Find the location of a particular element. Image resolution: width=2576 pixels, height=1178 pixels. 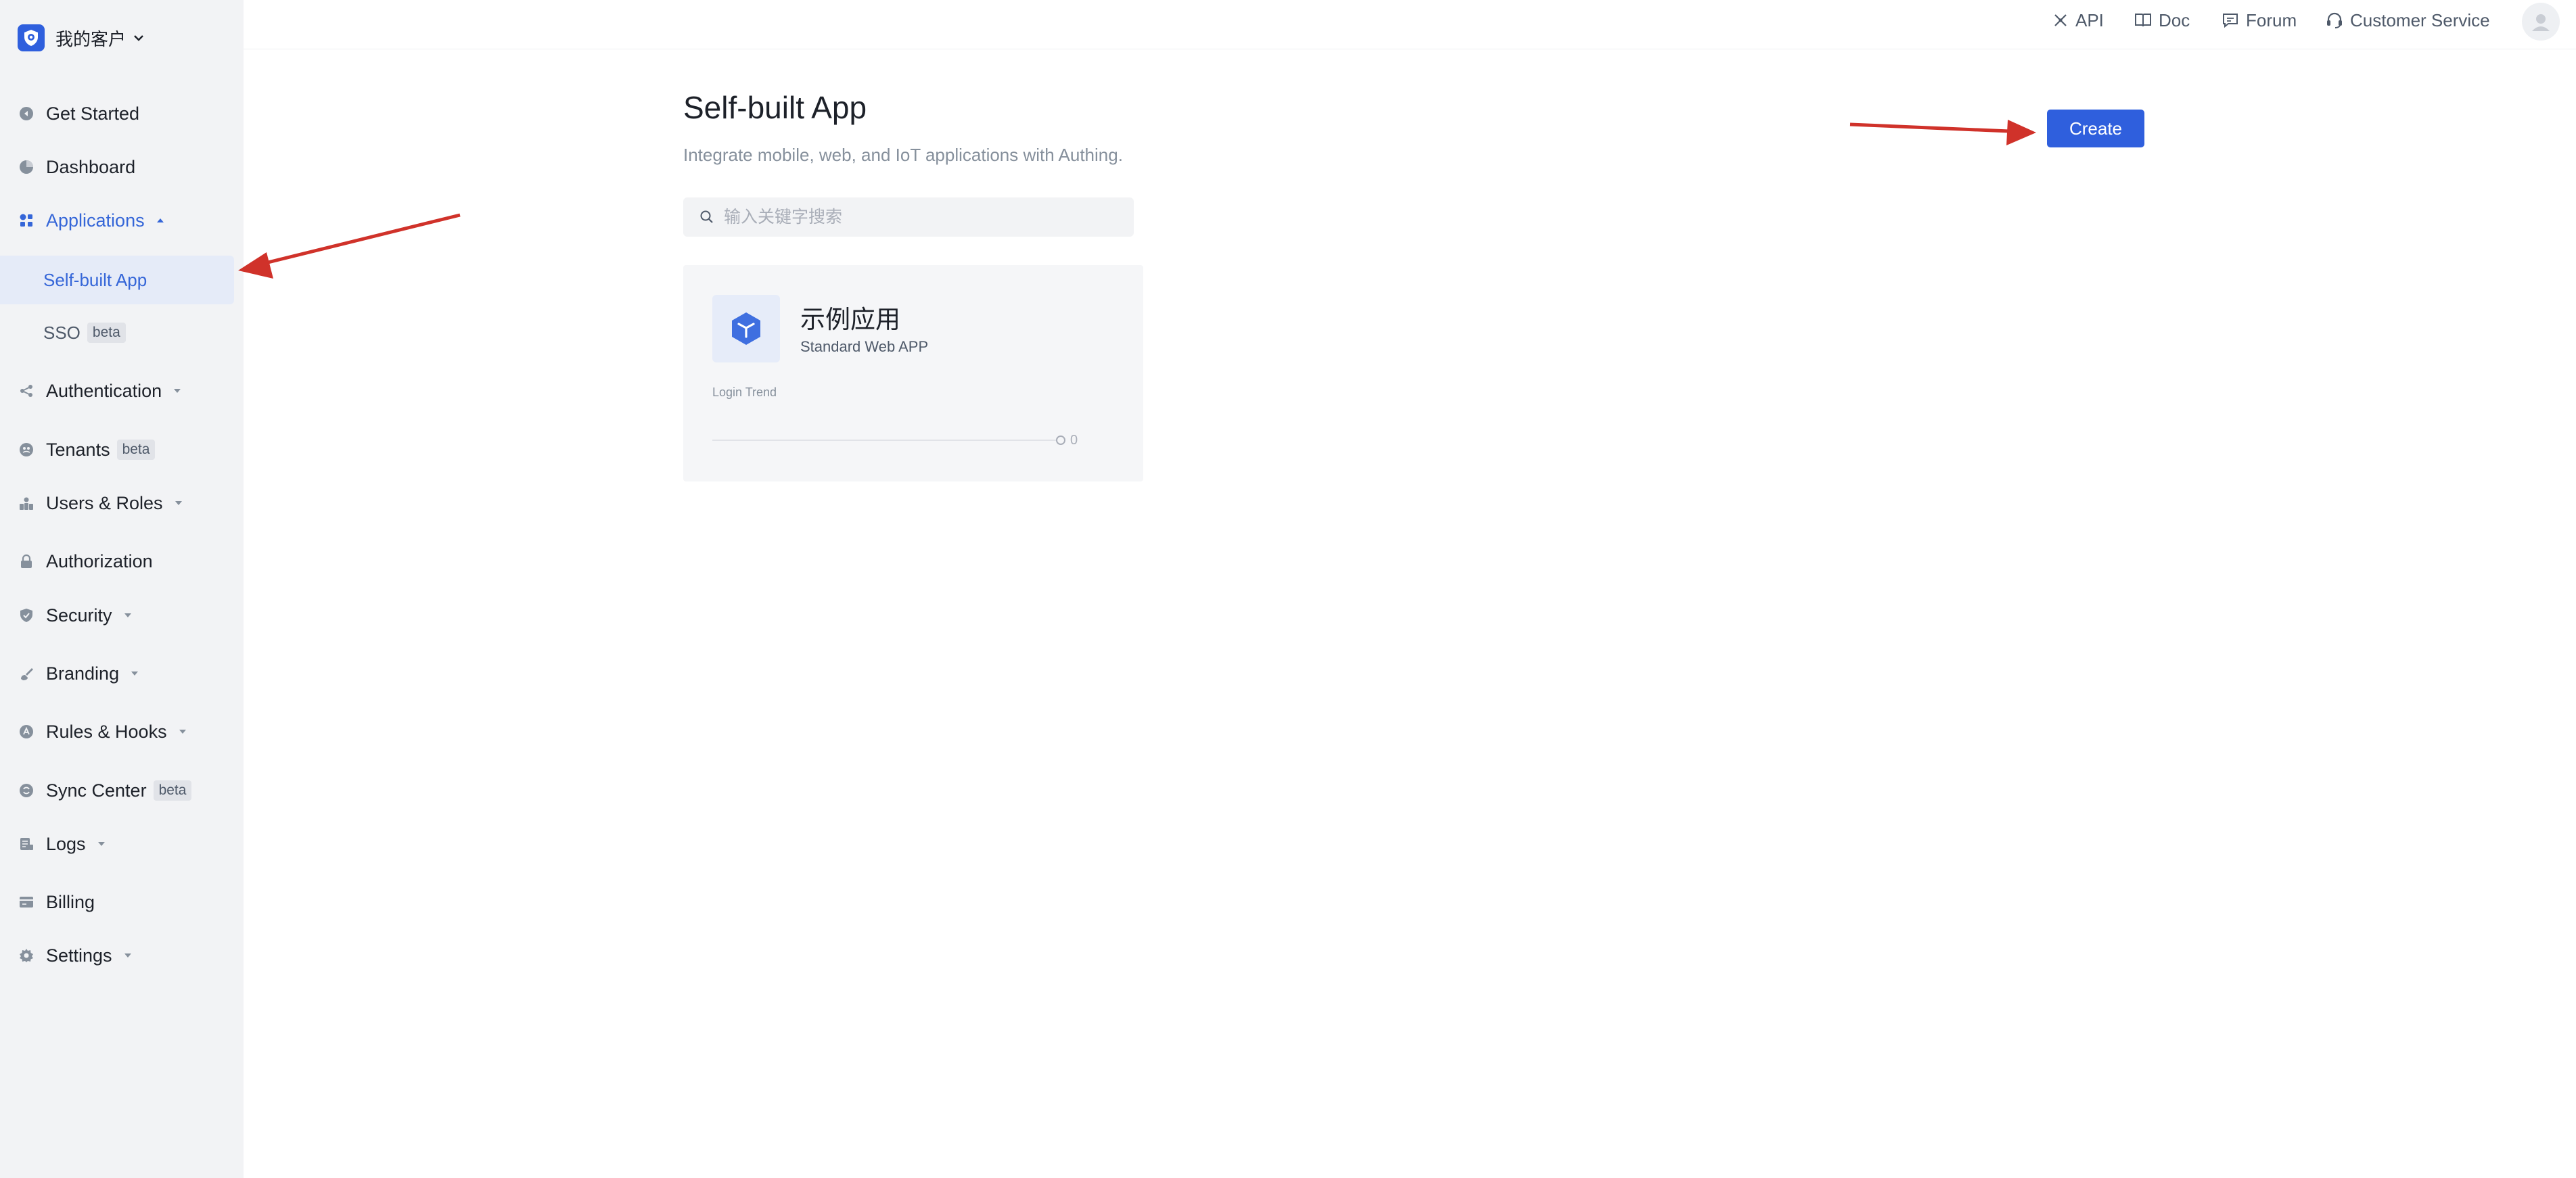

rocket-icon is located at coordinates (26, 113).